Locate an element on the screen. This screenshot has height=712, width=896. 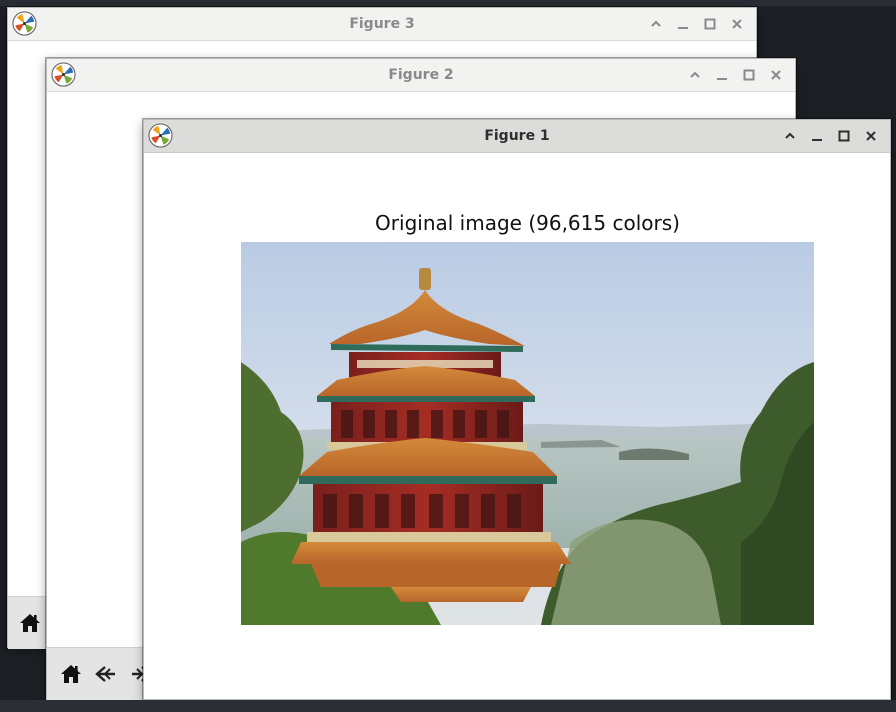
desktop-top-panel is located at coordinates (448, 3).